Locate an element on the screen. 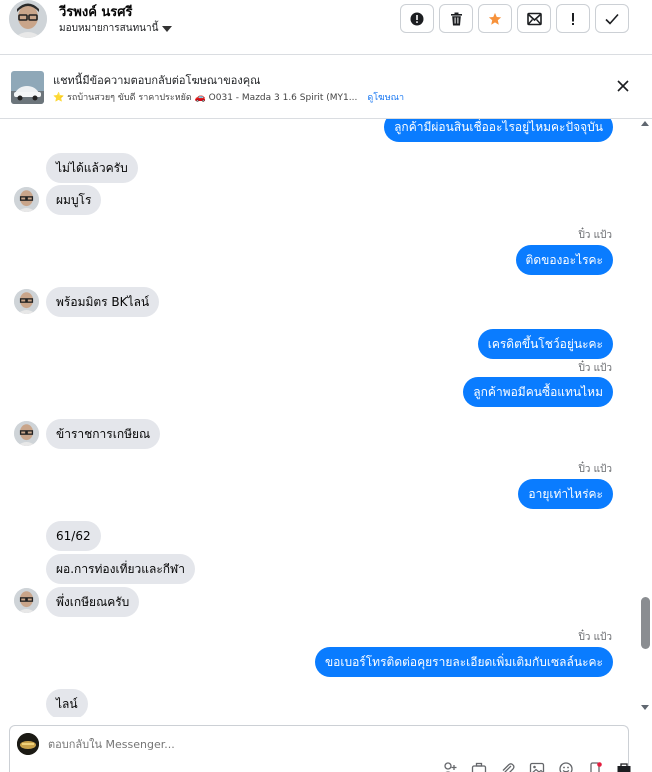 The image size is (652, 772). reply-toolbar is located at coordinates (537, 767).